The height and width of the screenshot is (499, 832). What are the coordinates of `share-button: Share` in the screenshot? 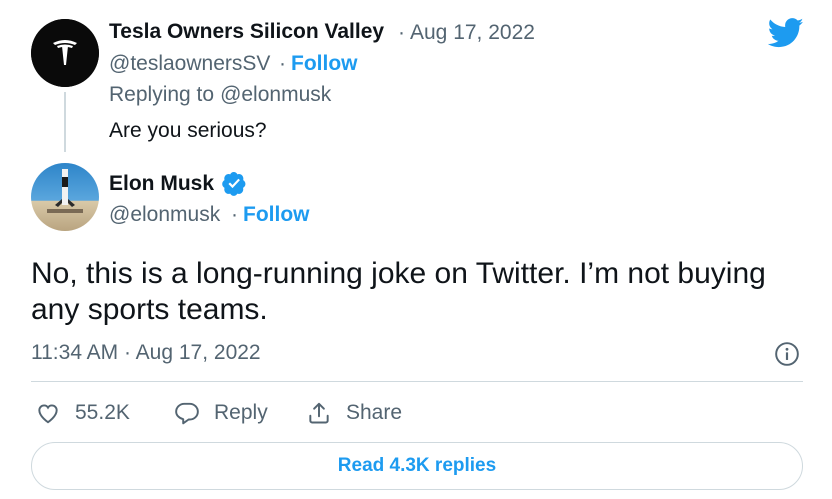 It's located at (354, 413).